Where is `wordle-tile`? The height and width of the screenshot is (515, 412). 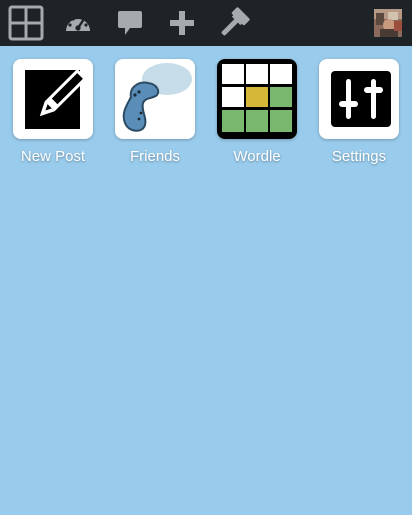 wordle-tile is located at coordinates (257, 99).